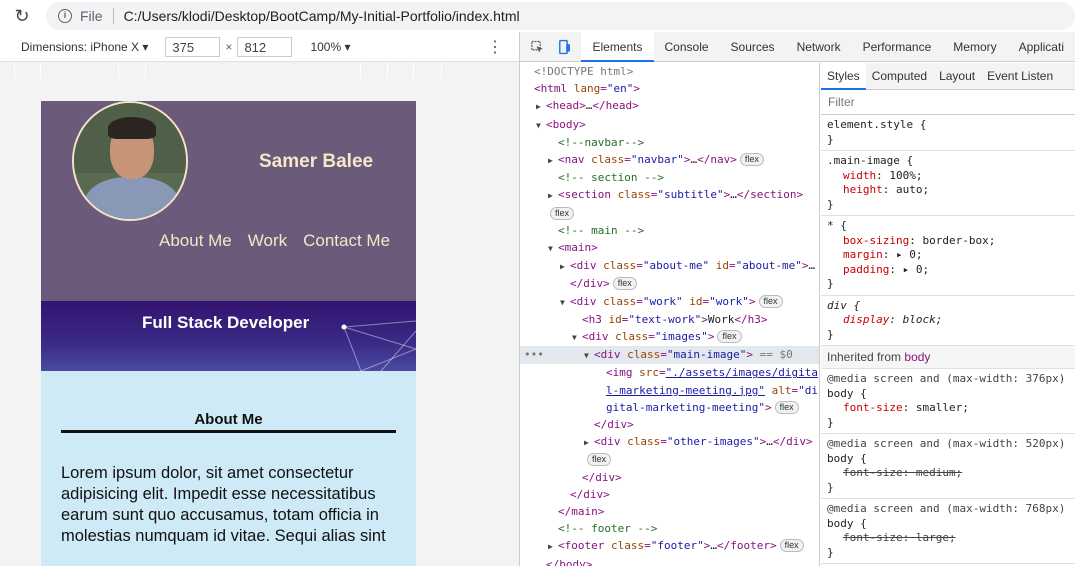 This screenshot has width=1075, height=566. I want to click on network-graphic, so click(378, 345).